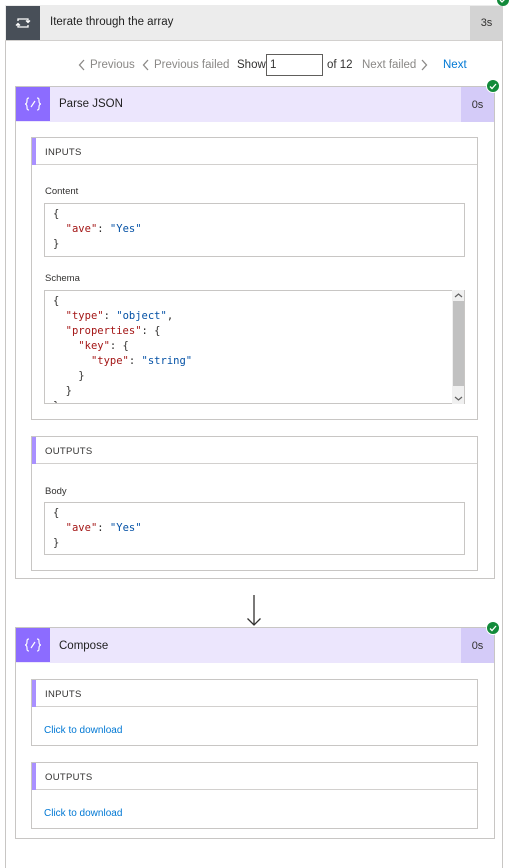 The height and width of the screenshot is (868, 509). Describe the element at coordinates (424, 65) in the screenshot. I see `chevron-right-icon` at that location.